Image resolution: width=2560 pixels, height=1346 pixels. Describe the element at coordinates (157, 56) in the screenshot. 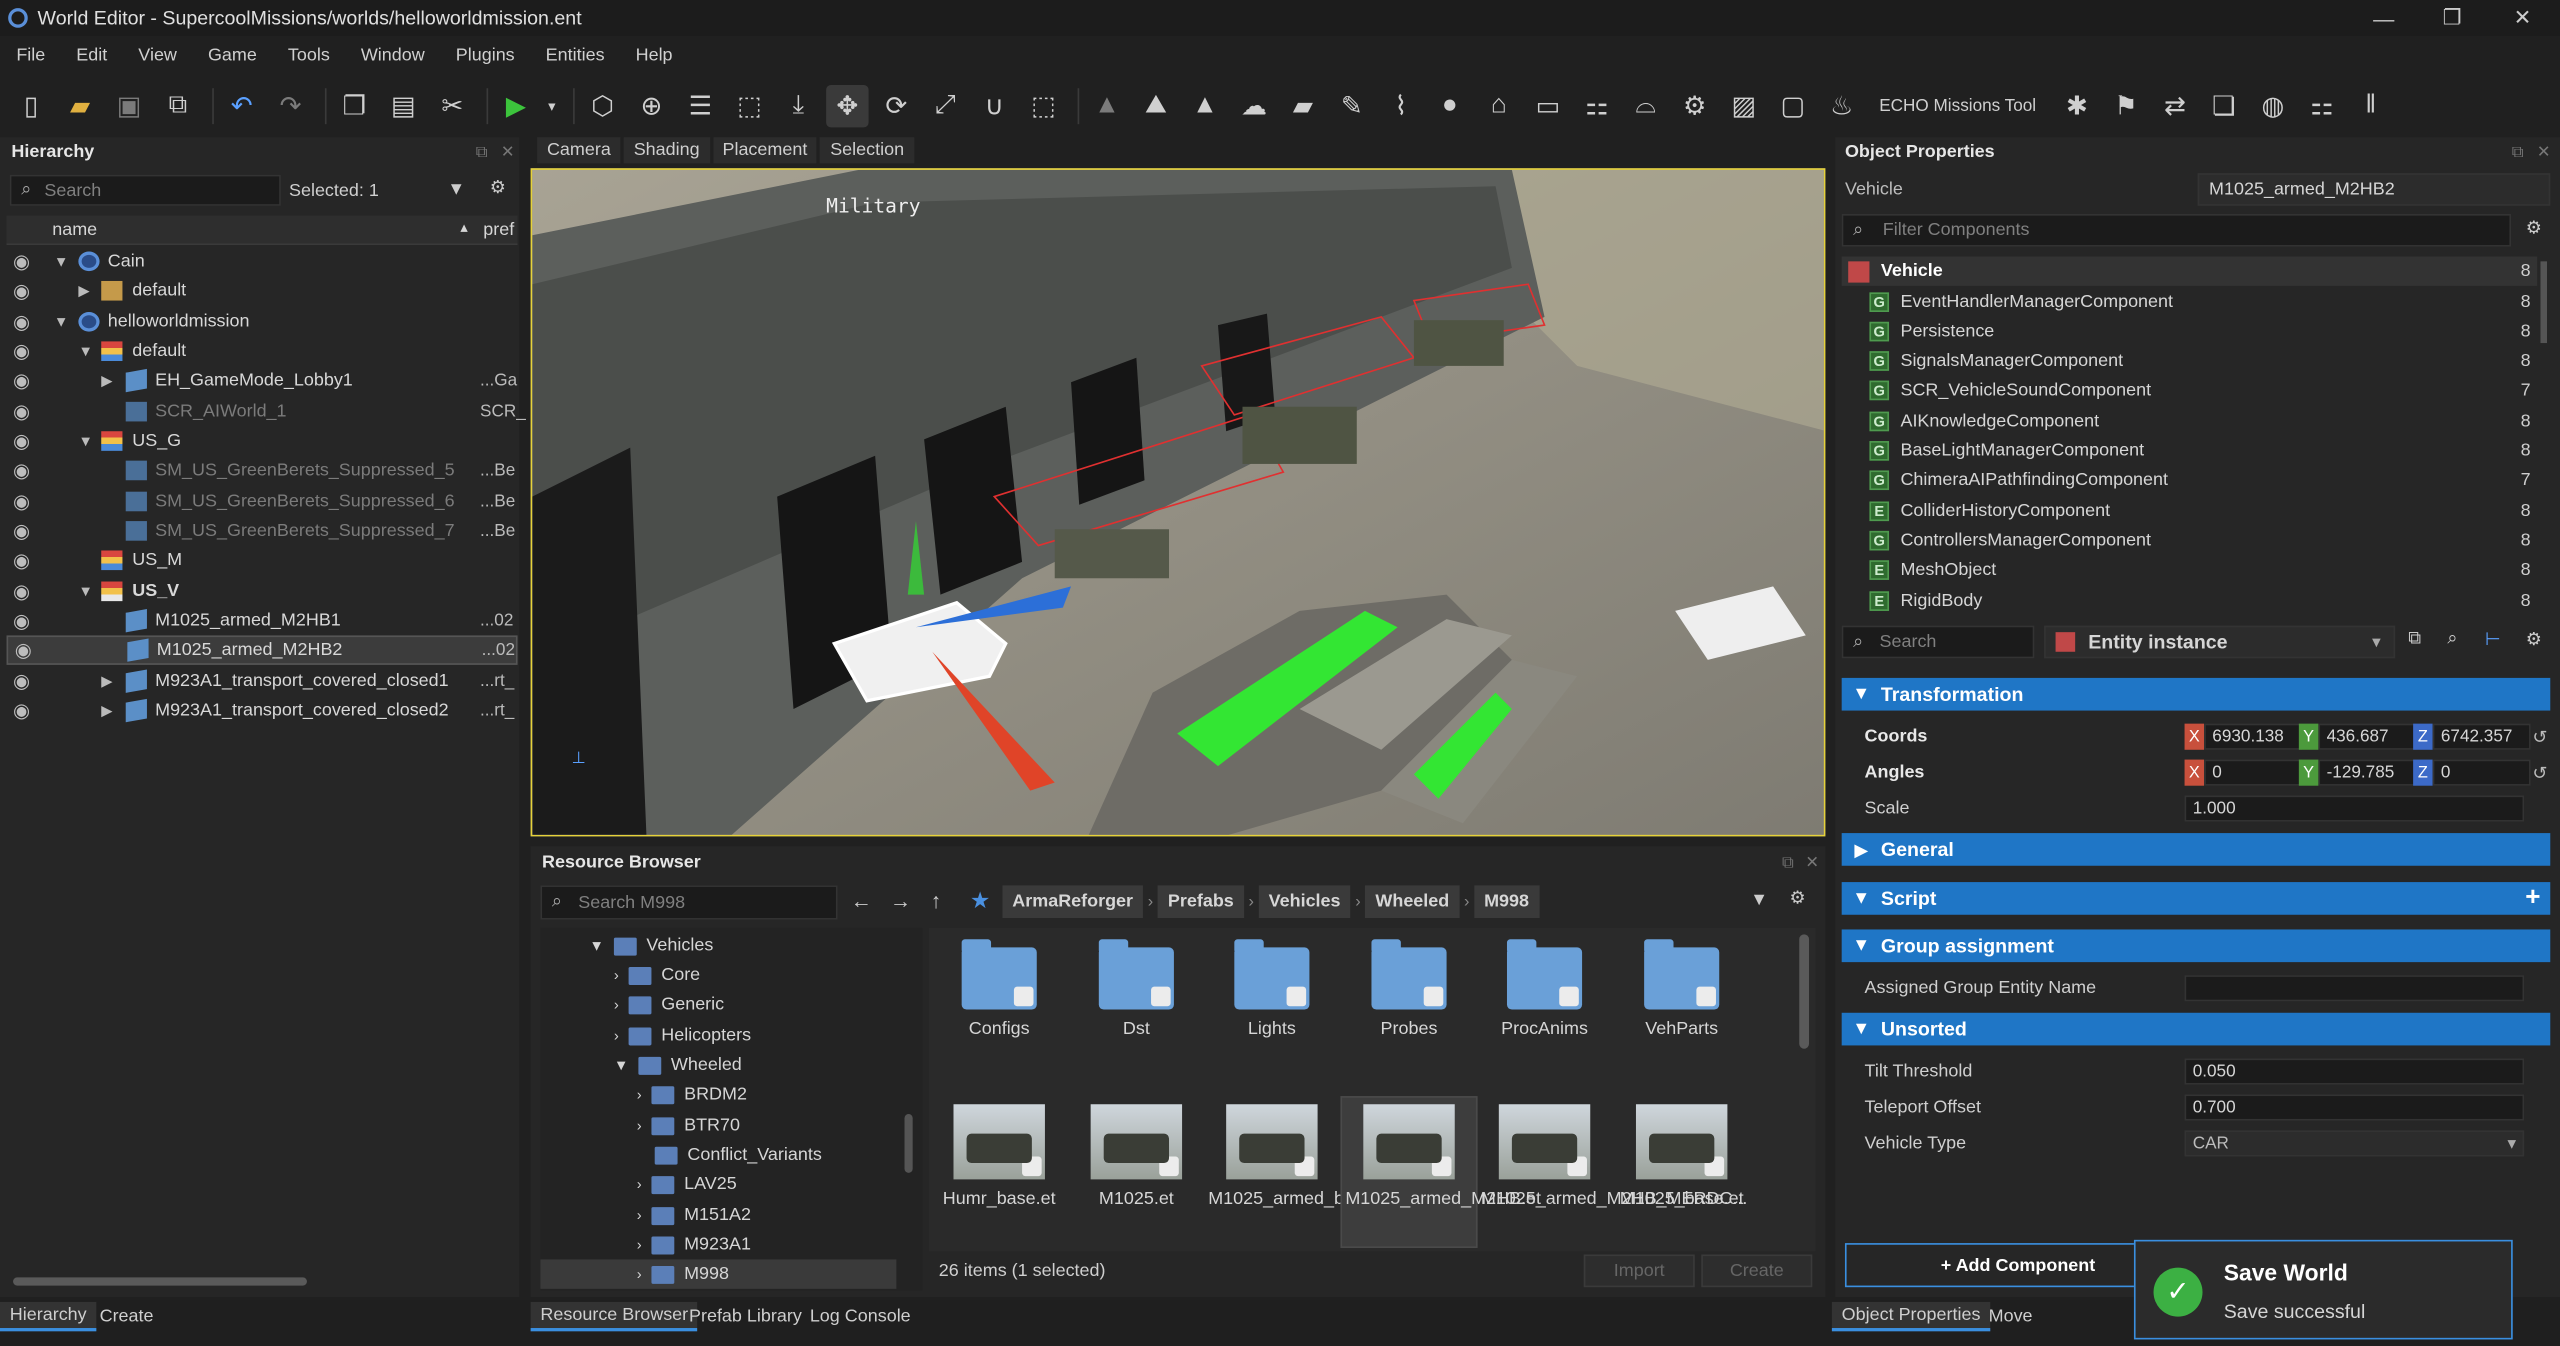

I see `menu-view: View` at that location.